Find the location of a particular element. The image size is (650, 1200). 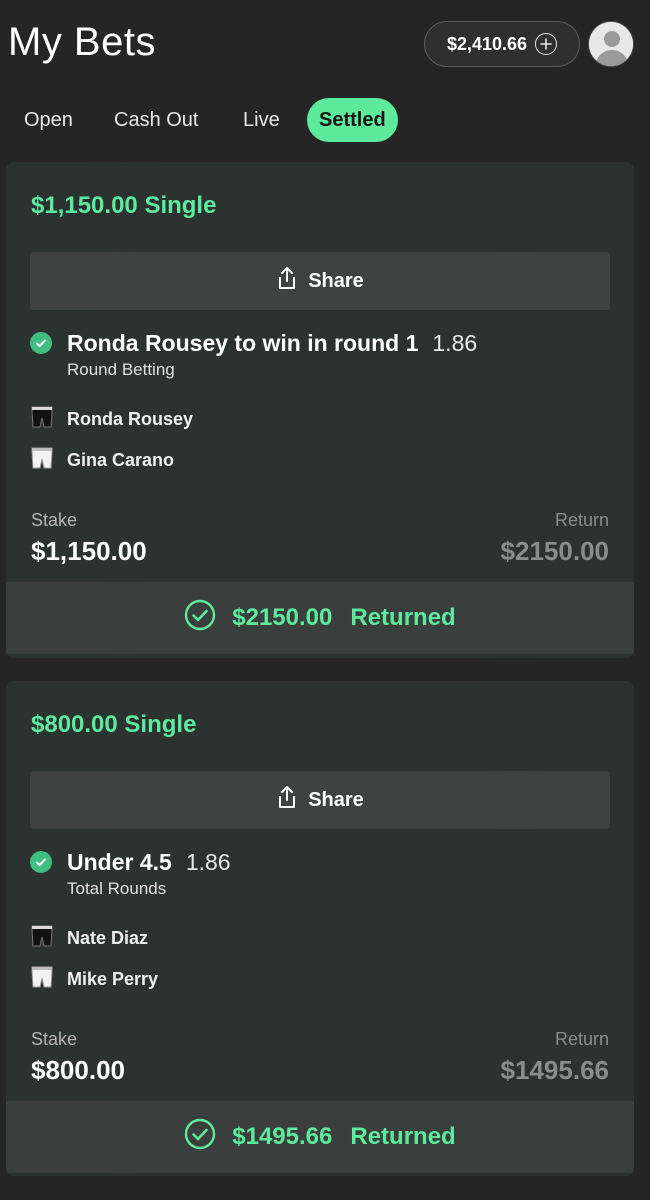

bet-tabs: Open Cash Out Live Settled is located at coordinates (325, 120).